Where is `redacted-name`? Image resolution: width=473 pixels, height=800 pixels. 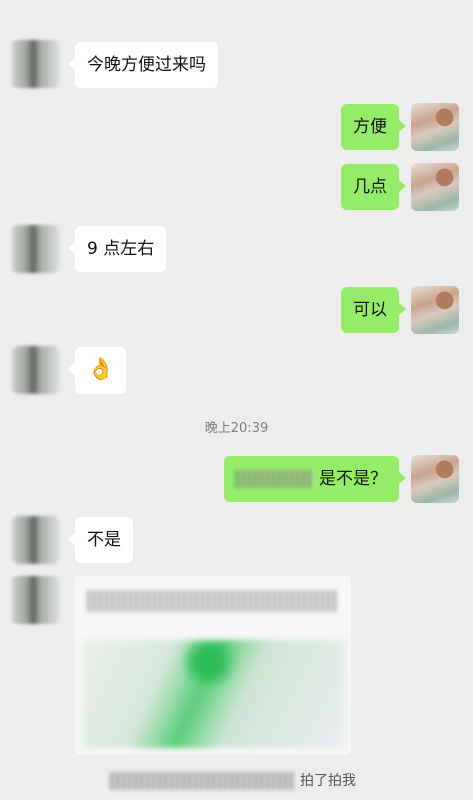
redacted-name is located at coordinates (202, 781).